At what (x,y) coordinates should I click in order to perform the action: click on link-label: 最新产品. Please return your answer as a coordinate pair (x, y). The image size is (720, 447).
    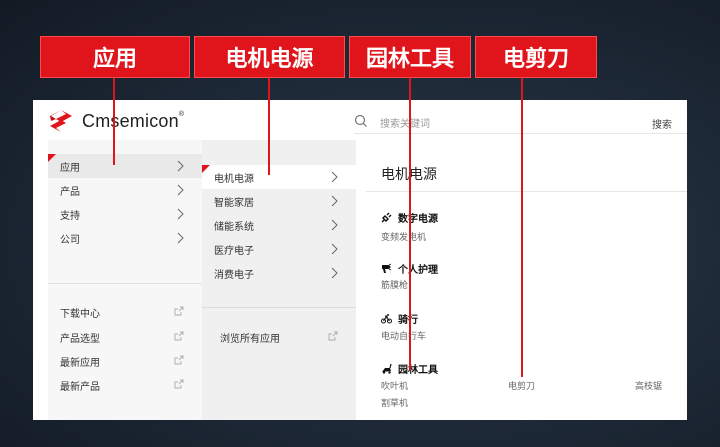
    Looking at the image, I should click on (80, 387).